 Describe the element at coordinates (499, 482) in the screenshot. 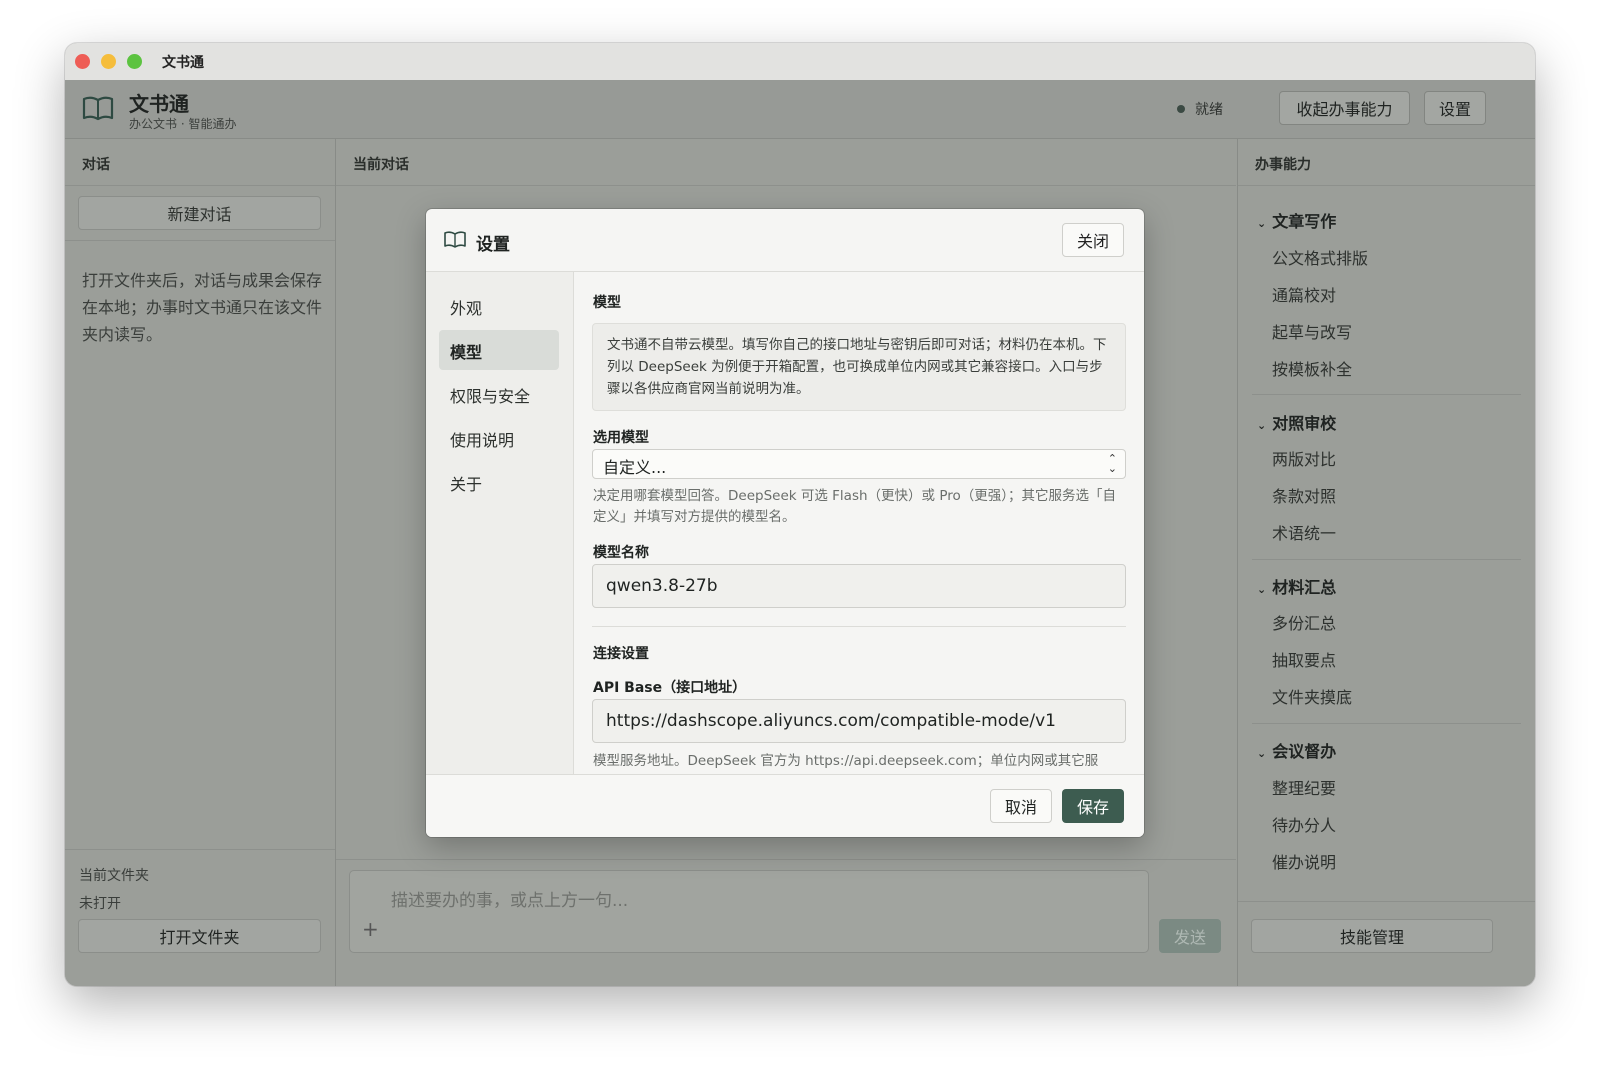

I see `nav-about: 关于` at that location.